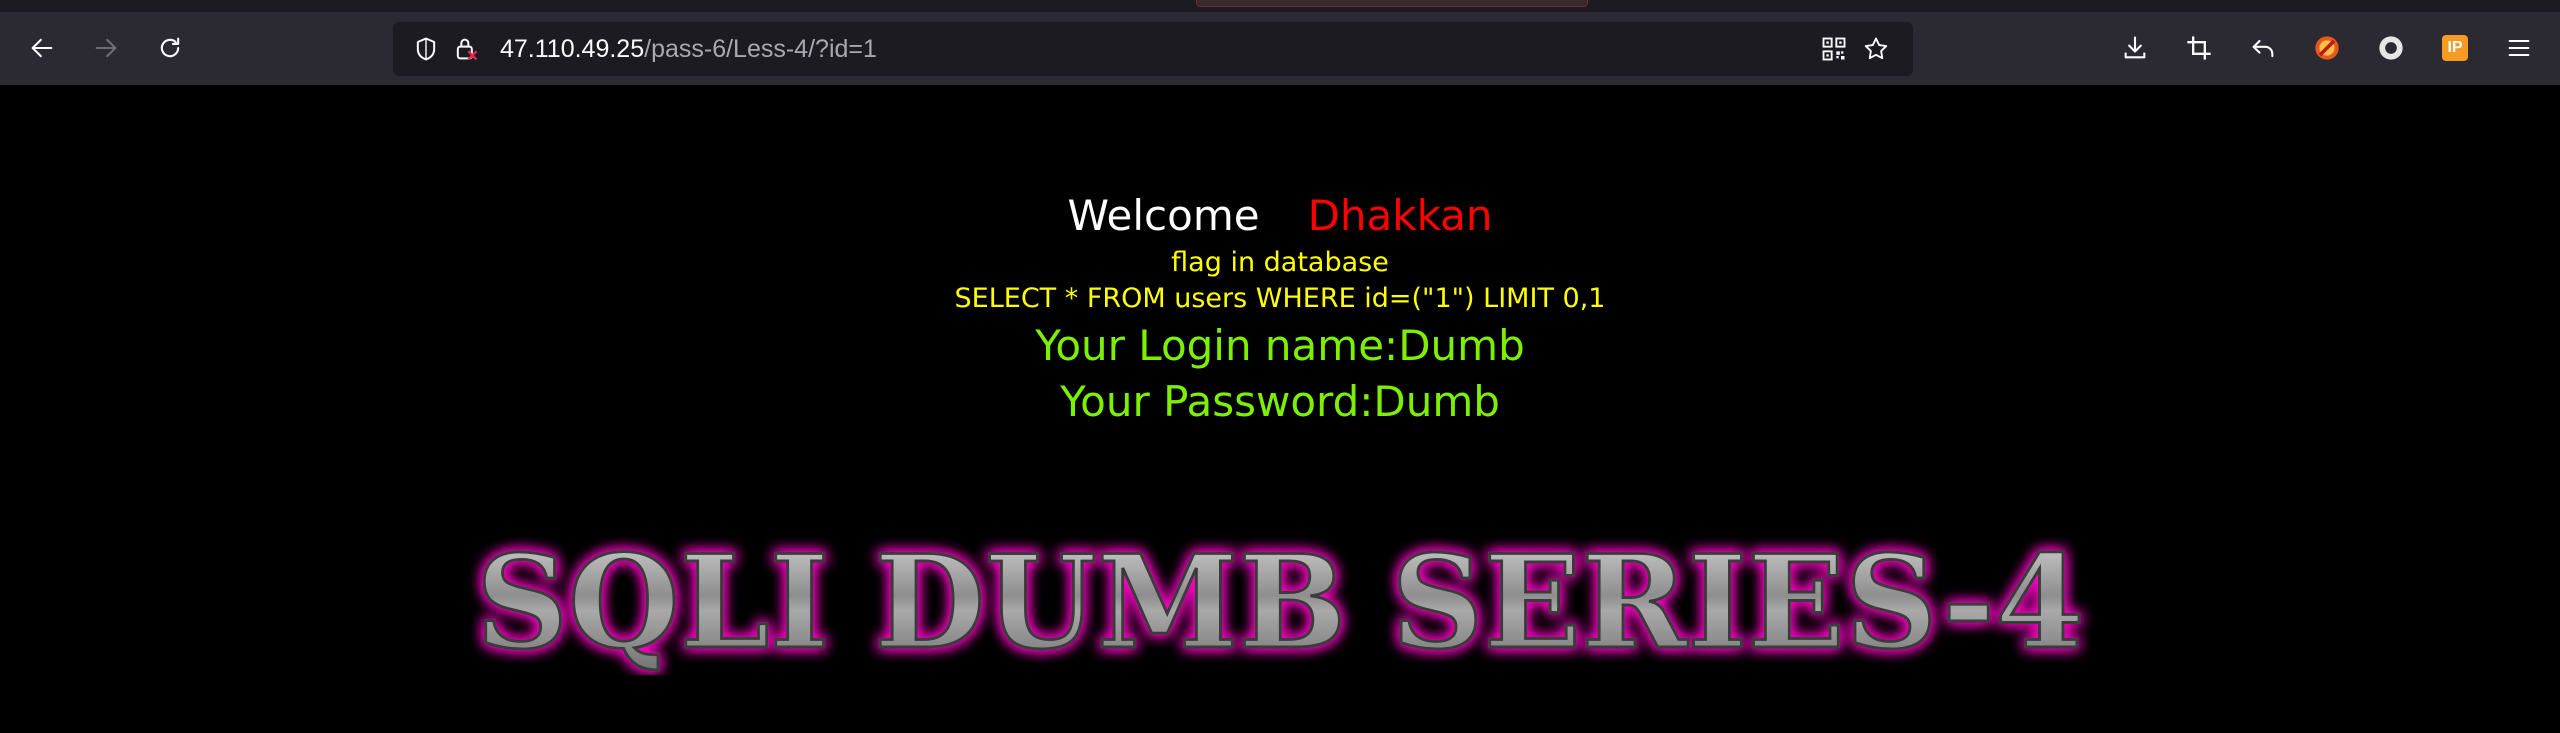  I want to click on address-bar: 47.110.49.25/pass-6/Less-4/?id=1, so click(1153, 49).